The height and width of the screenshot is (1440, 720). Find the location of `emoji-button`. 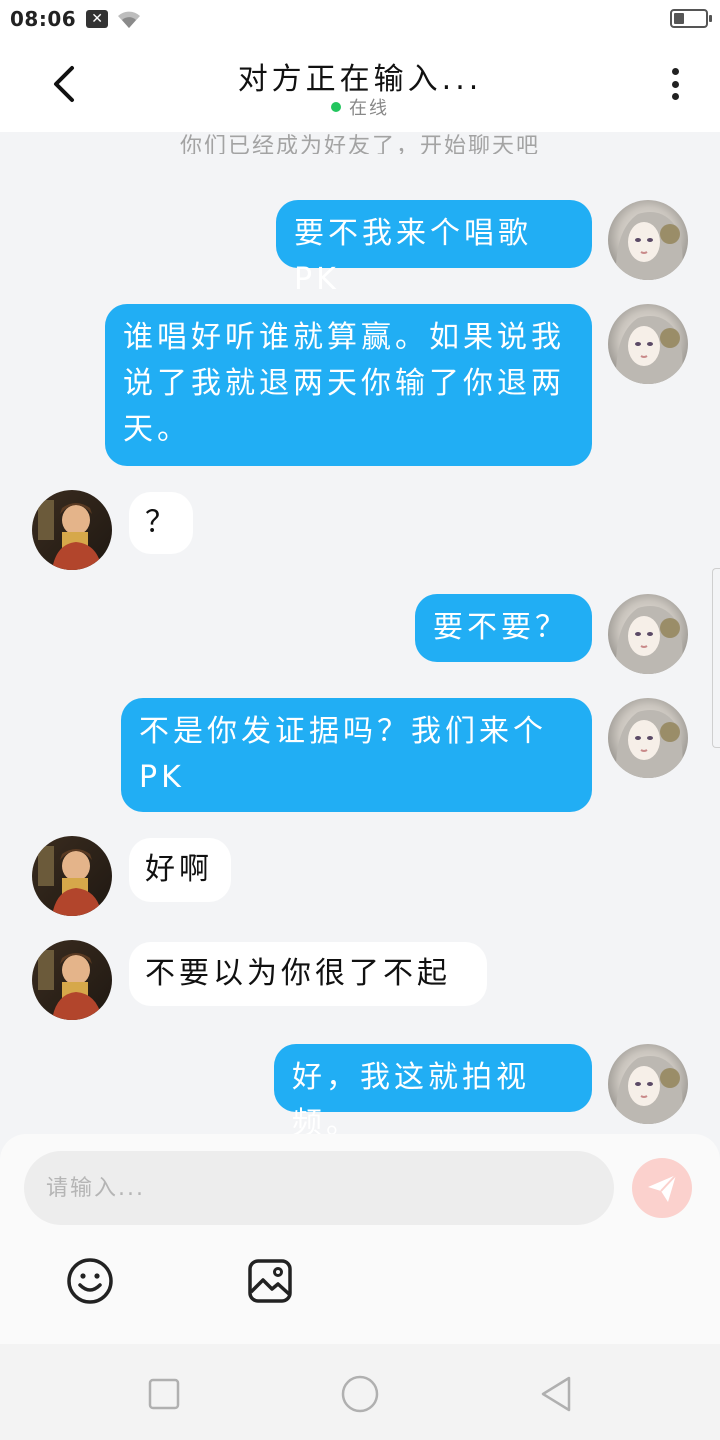

emoji-button is located at coordinates (90, 1281).